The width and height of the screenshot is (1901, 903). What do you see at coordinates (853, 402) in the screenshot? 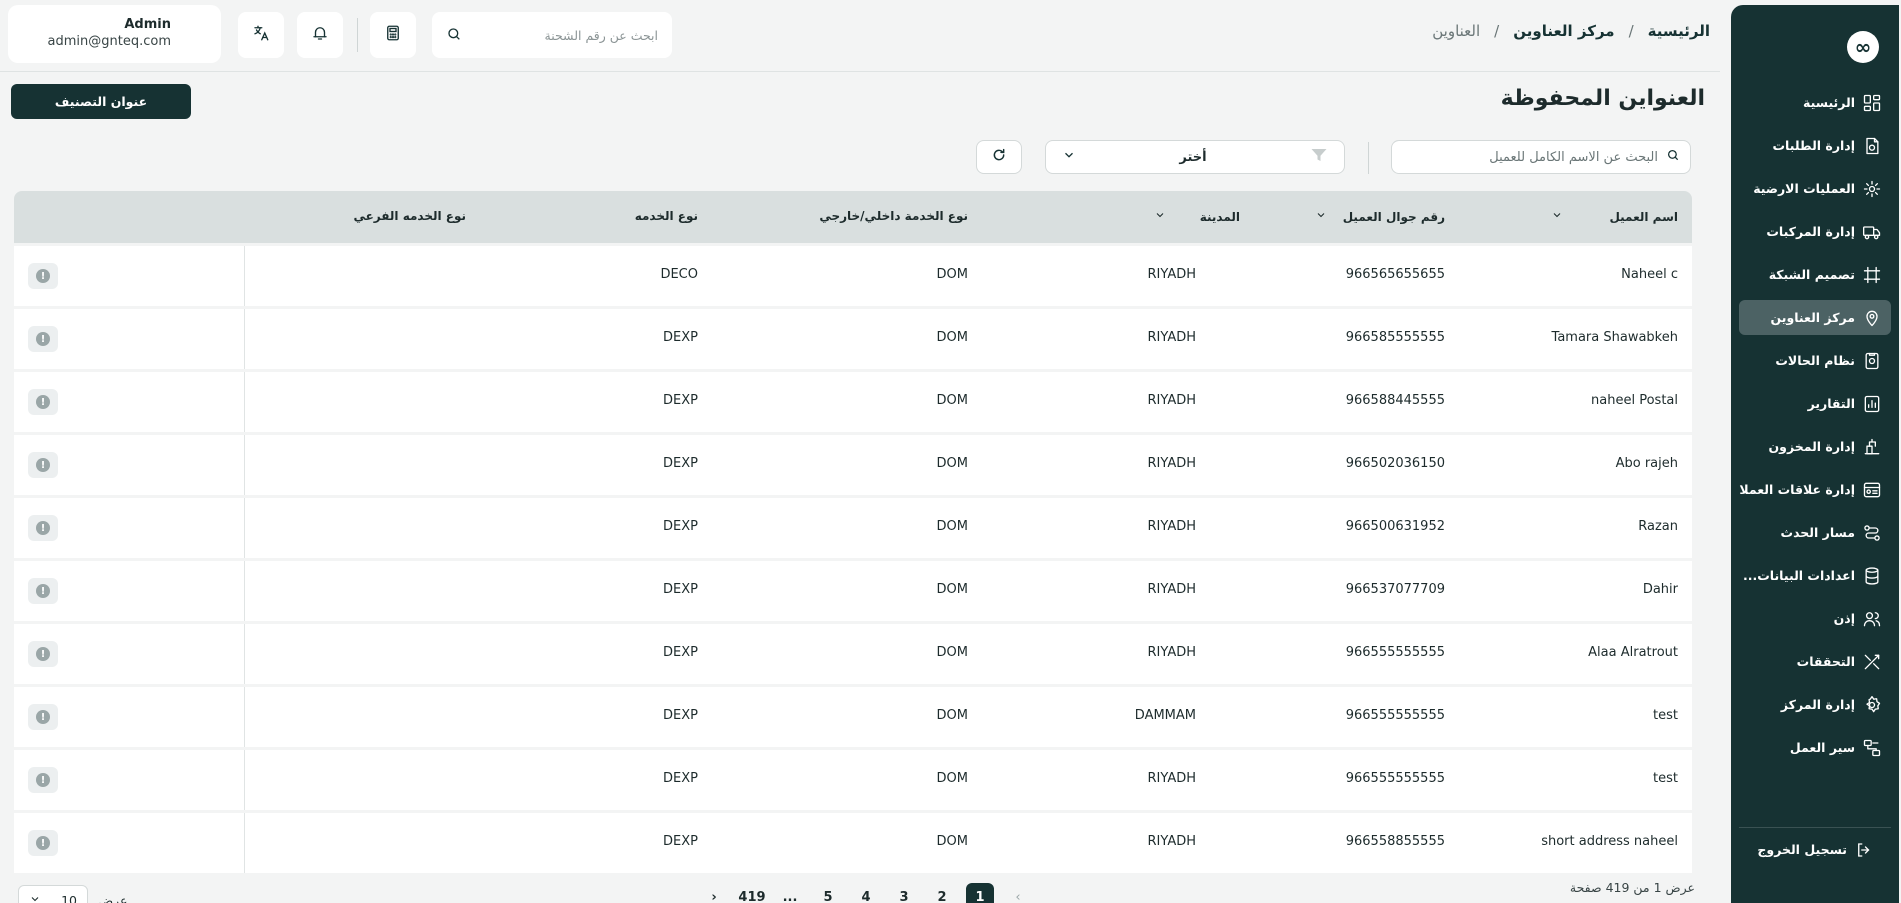
I see `table-row: naheel Postal 966588445555 RIYADH DOM DEXP!` at bounding box center [853, 402].